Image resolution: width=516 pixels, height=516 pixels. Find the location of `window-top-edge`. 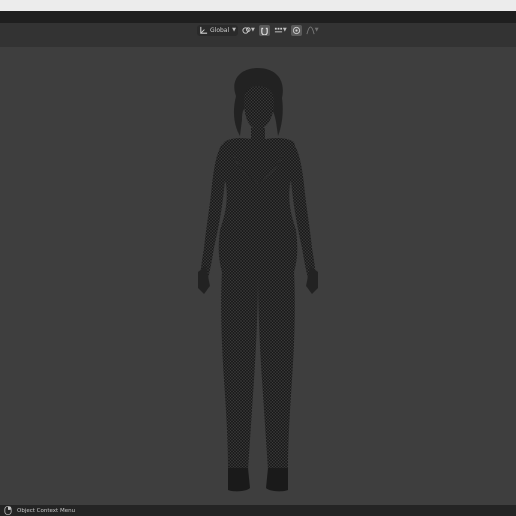

window-top-edge is located at coordinates (258, 5).